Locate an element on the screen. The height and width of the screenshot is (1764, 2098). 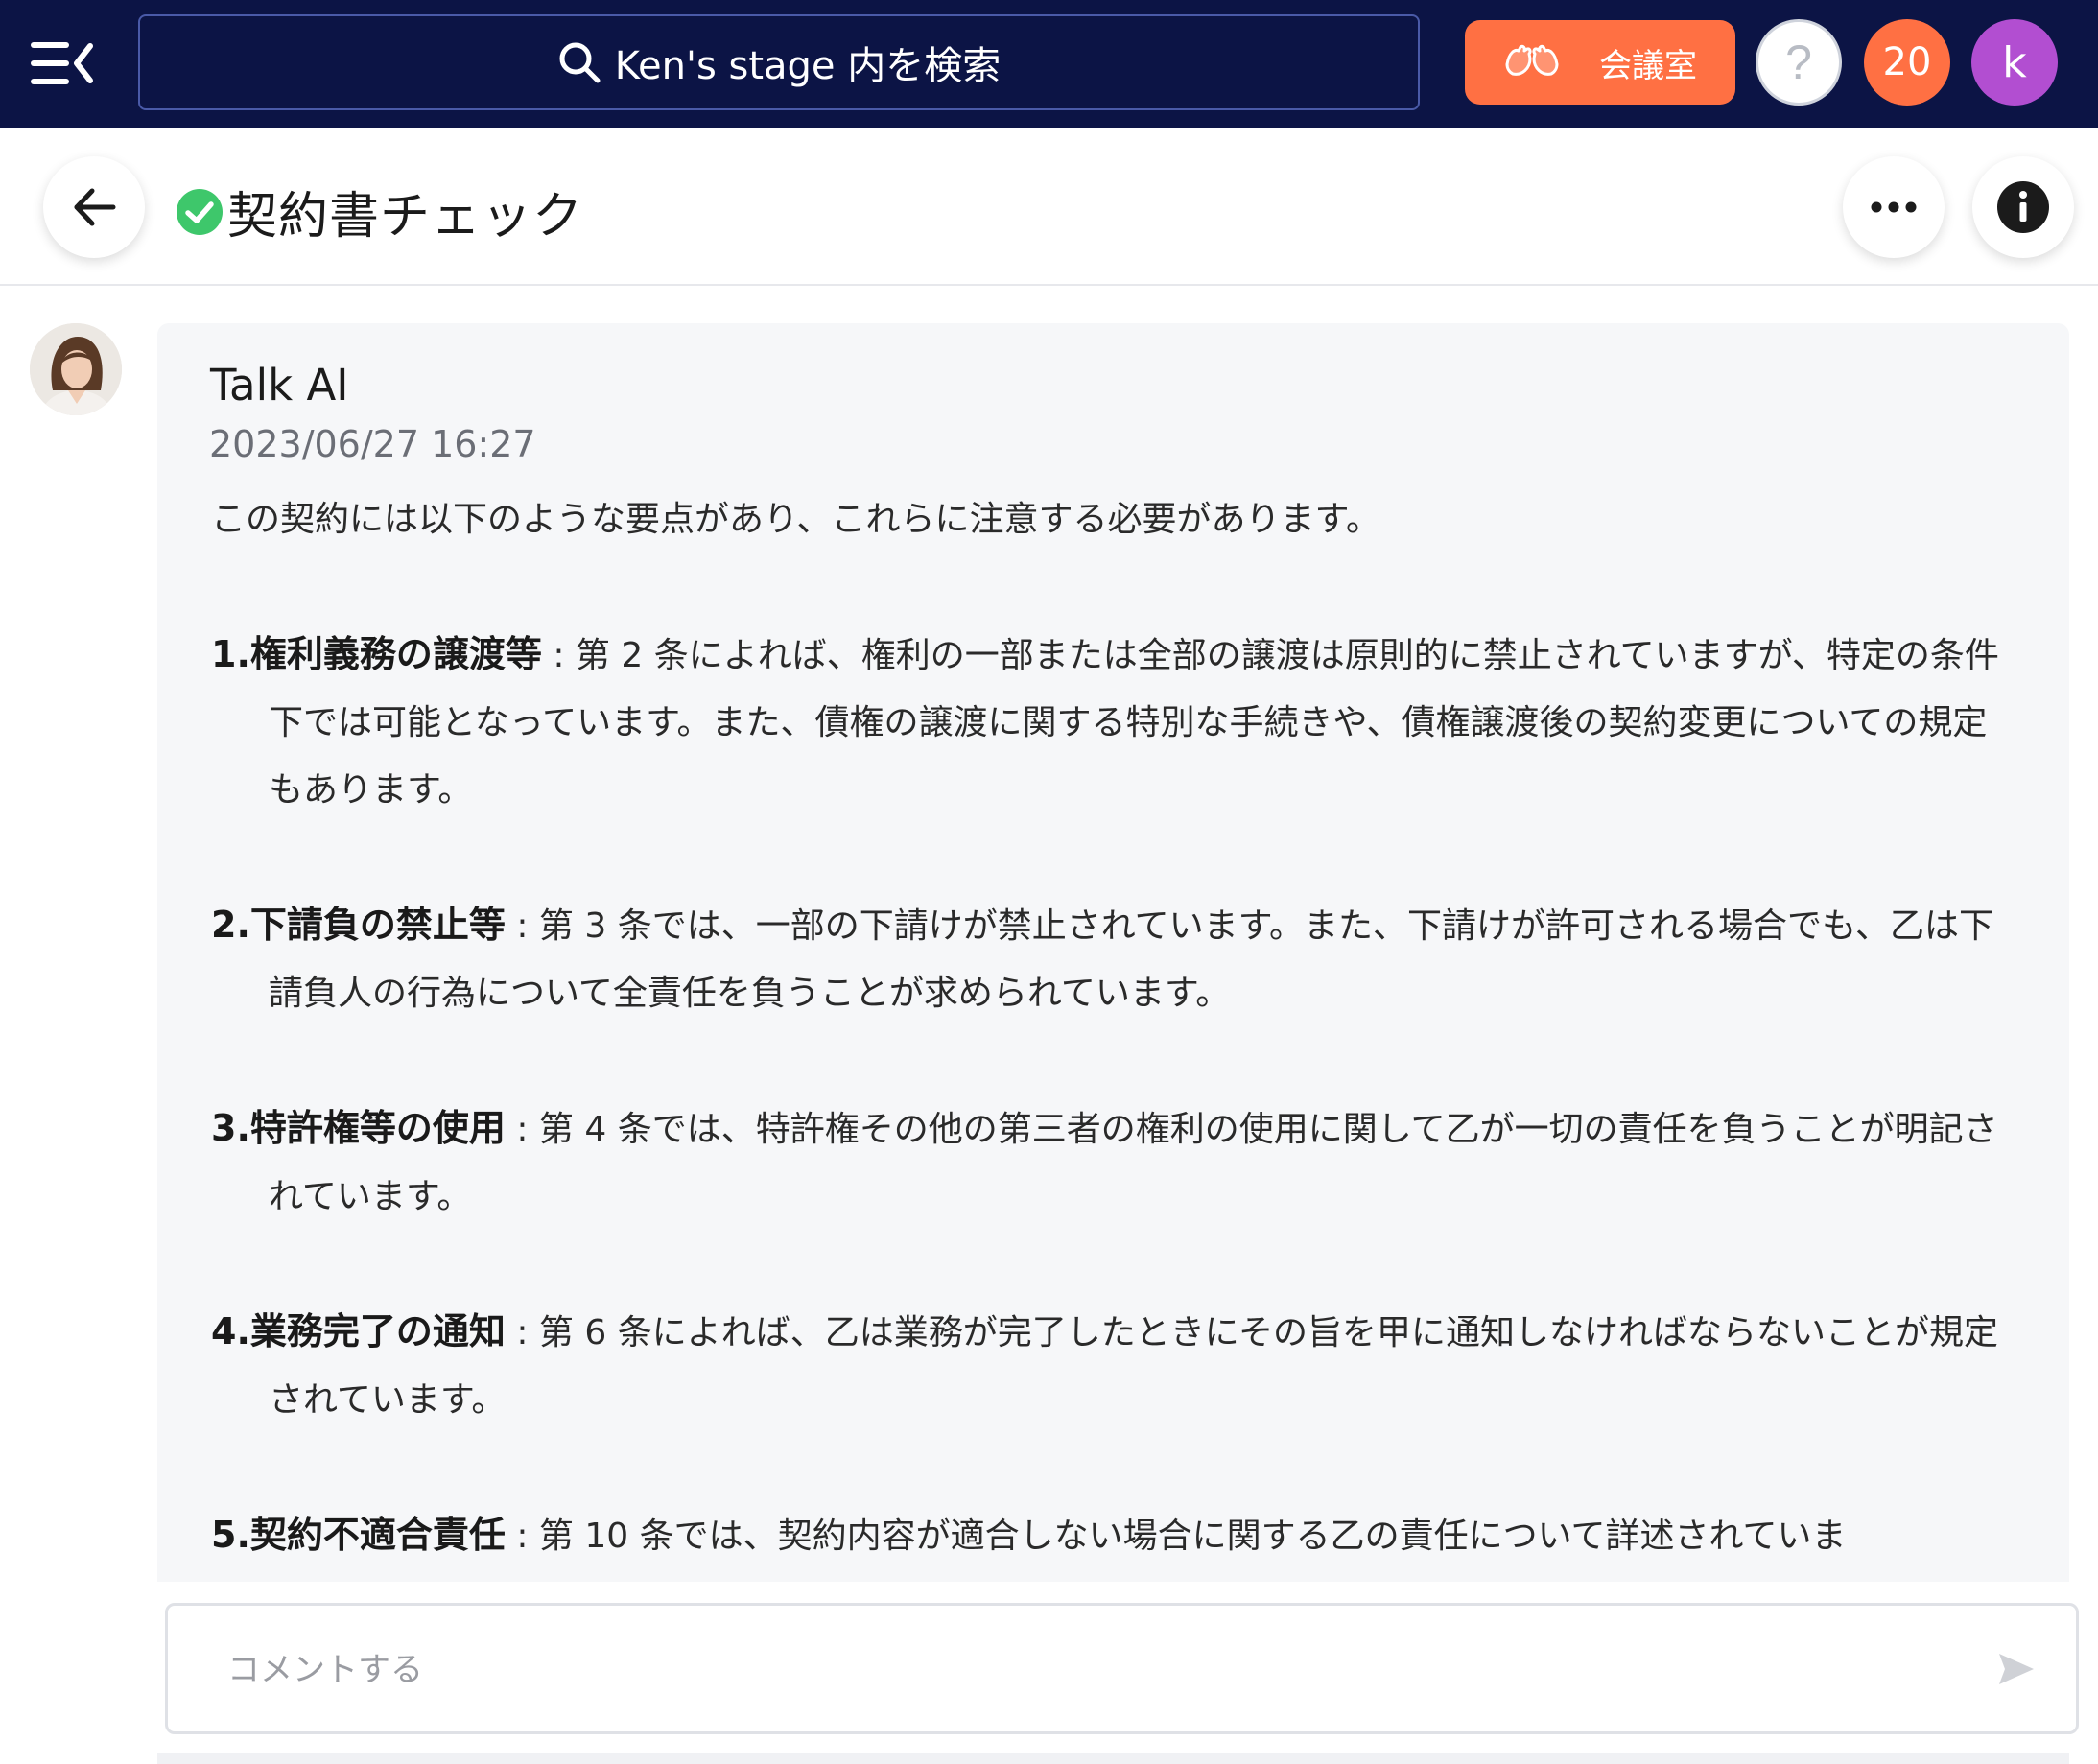
point-title: 契約不適合責任 is located at coordinates (378, 1535).